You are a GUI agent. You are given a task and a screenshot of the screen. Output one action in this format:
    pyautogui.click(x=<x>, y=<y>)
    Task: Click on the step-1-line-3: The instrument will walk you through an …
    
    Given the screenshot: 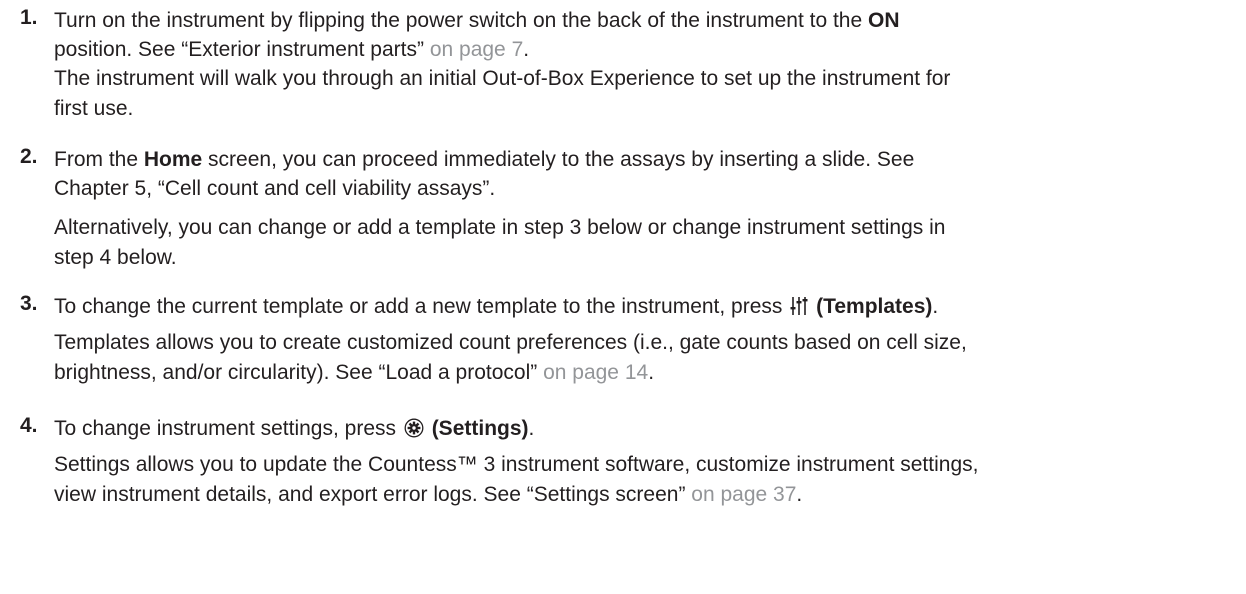 What is the action you would take?
    pyautogui.click(x=502, y=78)
    